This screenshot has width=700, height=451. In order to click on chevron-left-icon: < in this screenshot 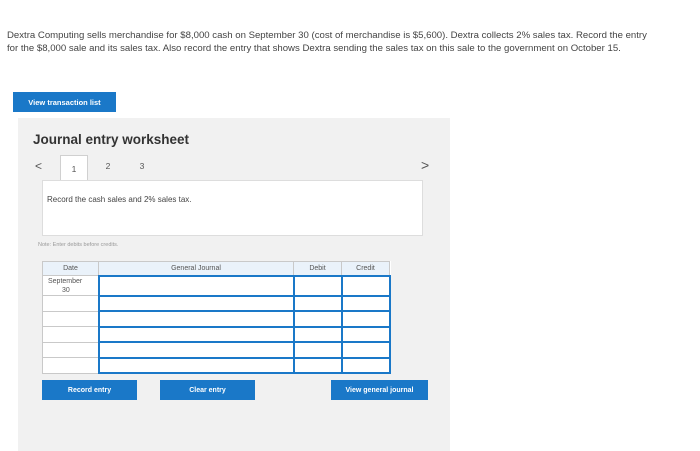, I will do `click(38, 166)`.